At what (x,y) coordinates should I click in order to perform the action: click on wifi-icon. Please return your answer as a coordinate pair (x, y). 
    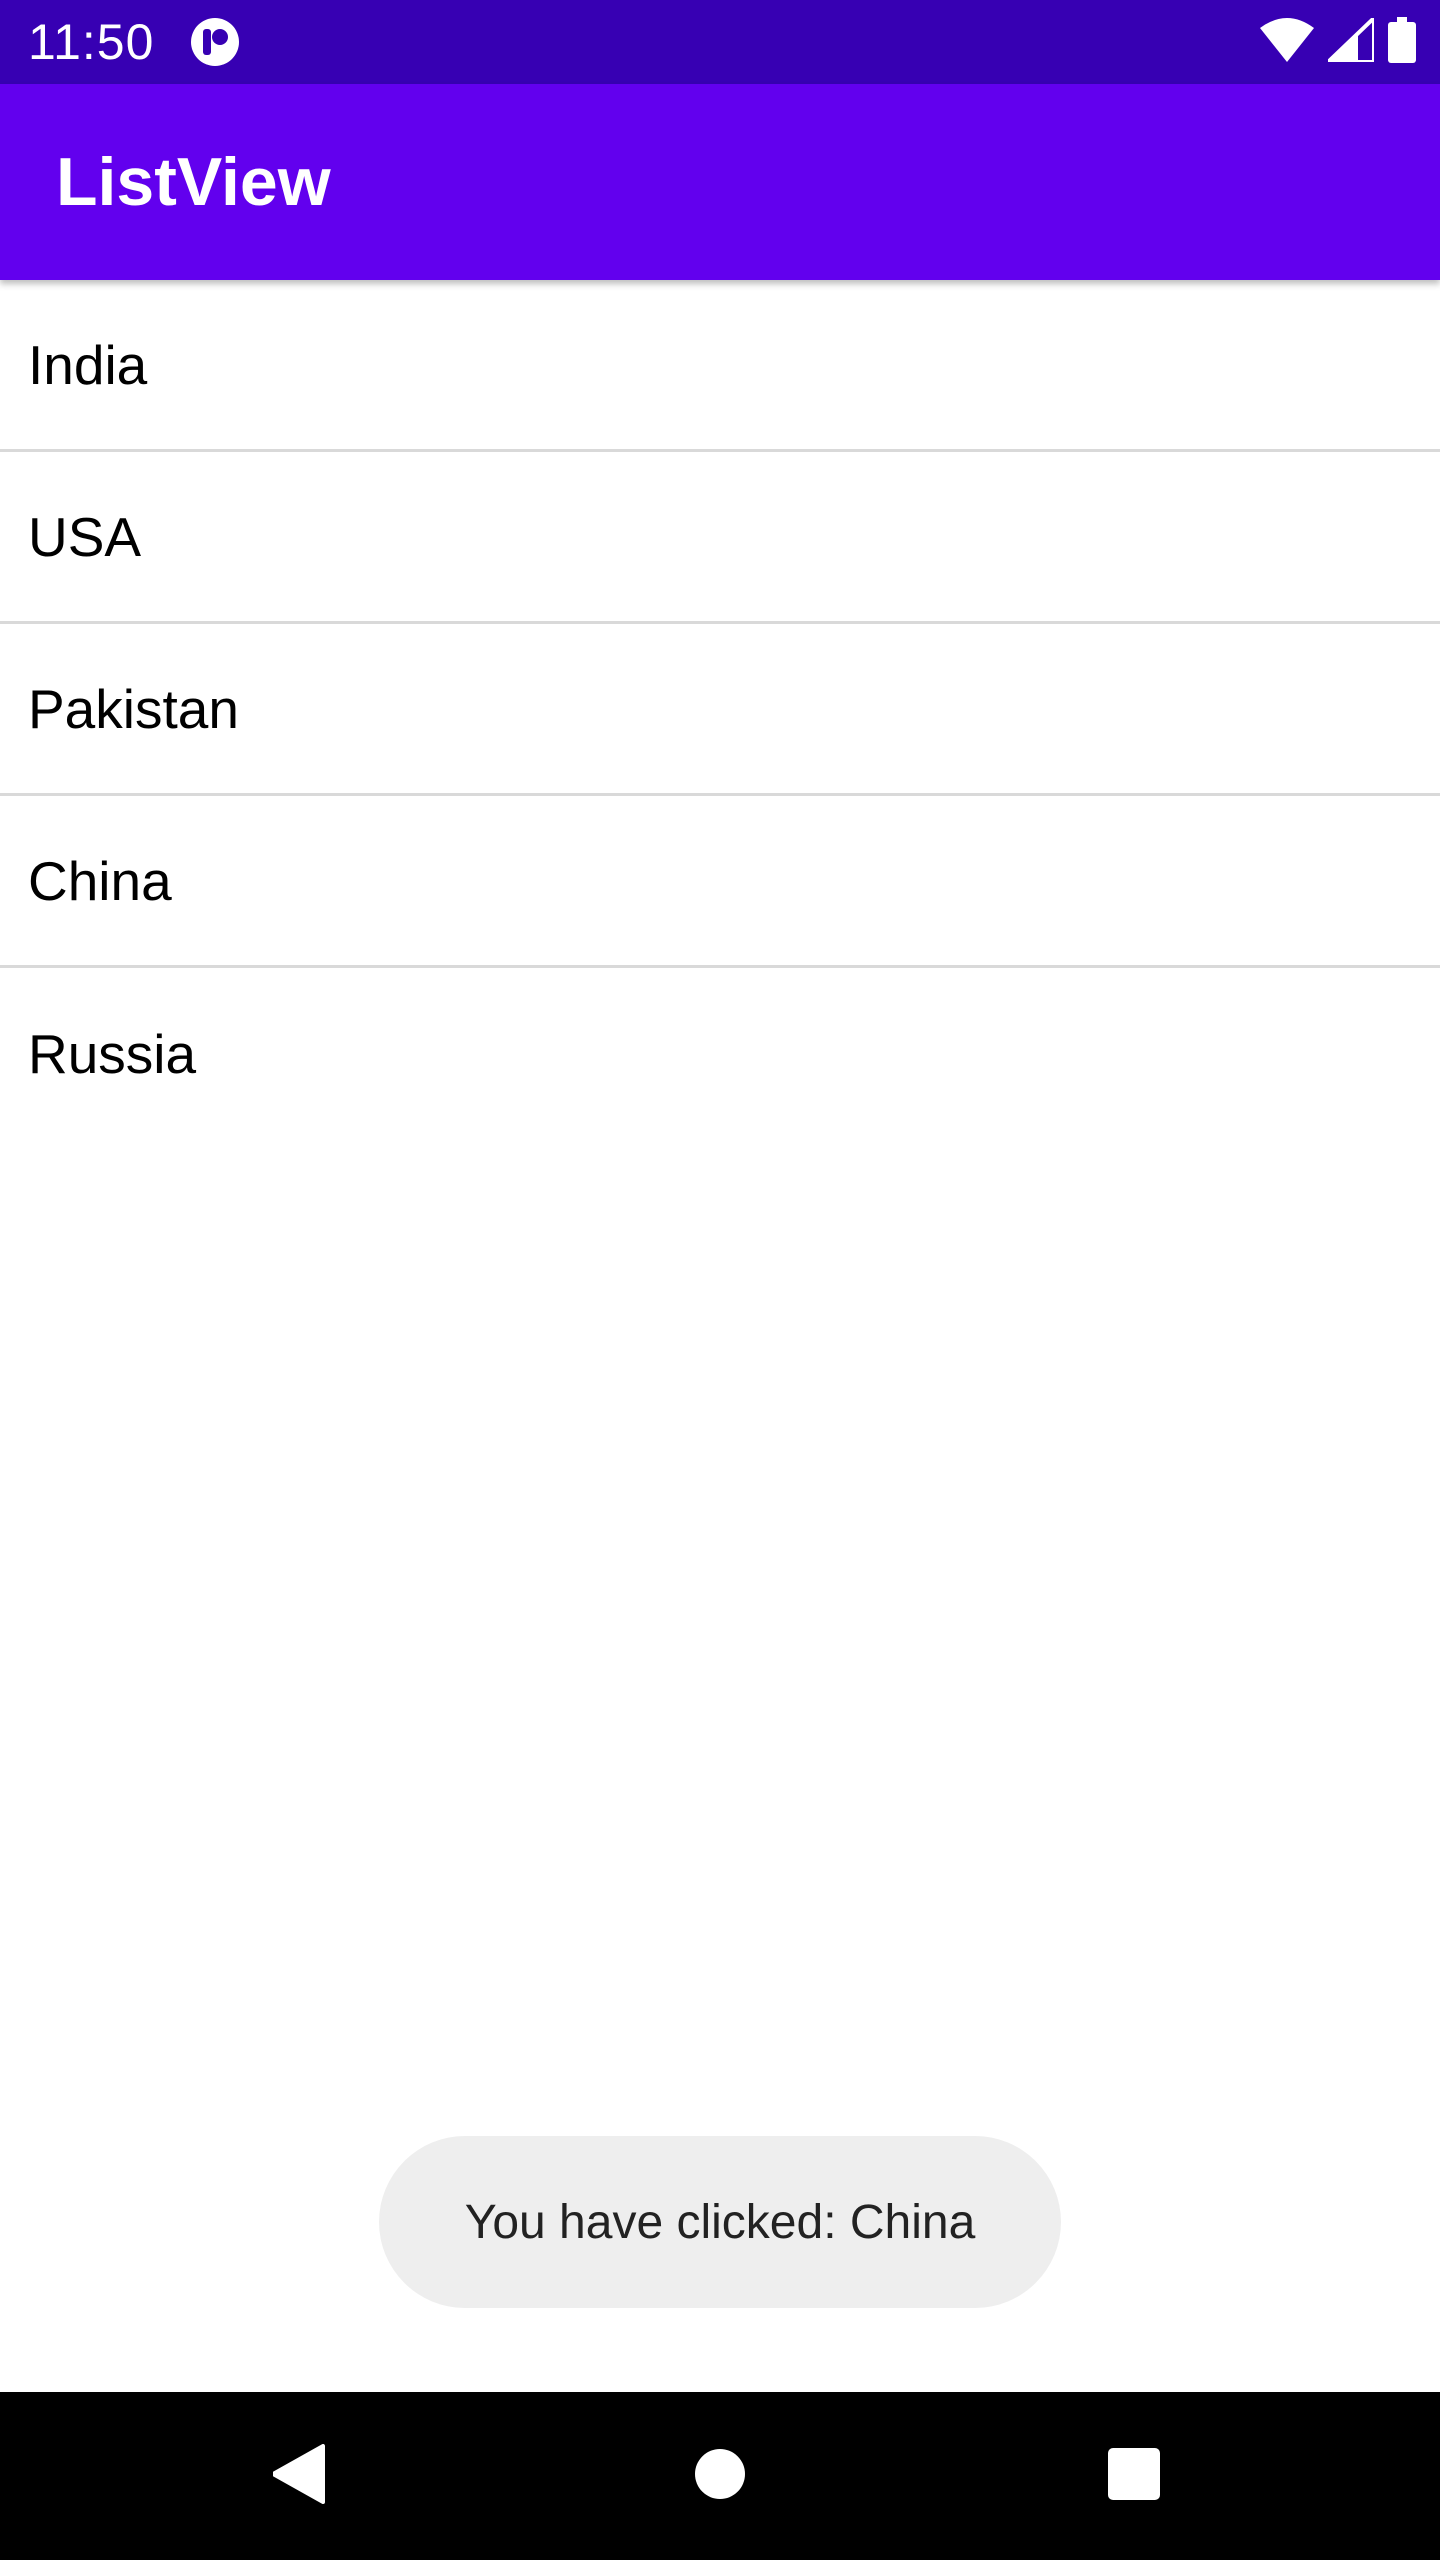
    Looking at the image, I should click on (1287, 42).